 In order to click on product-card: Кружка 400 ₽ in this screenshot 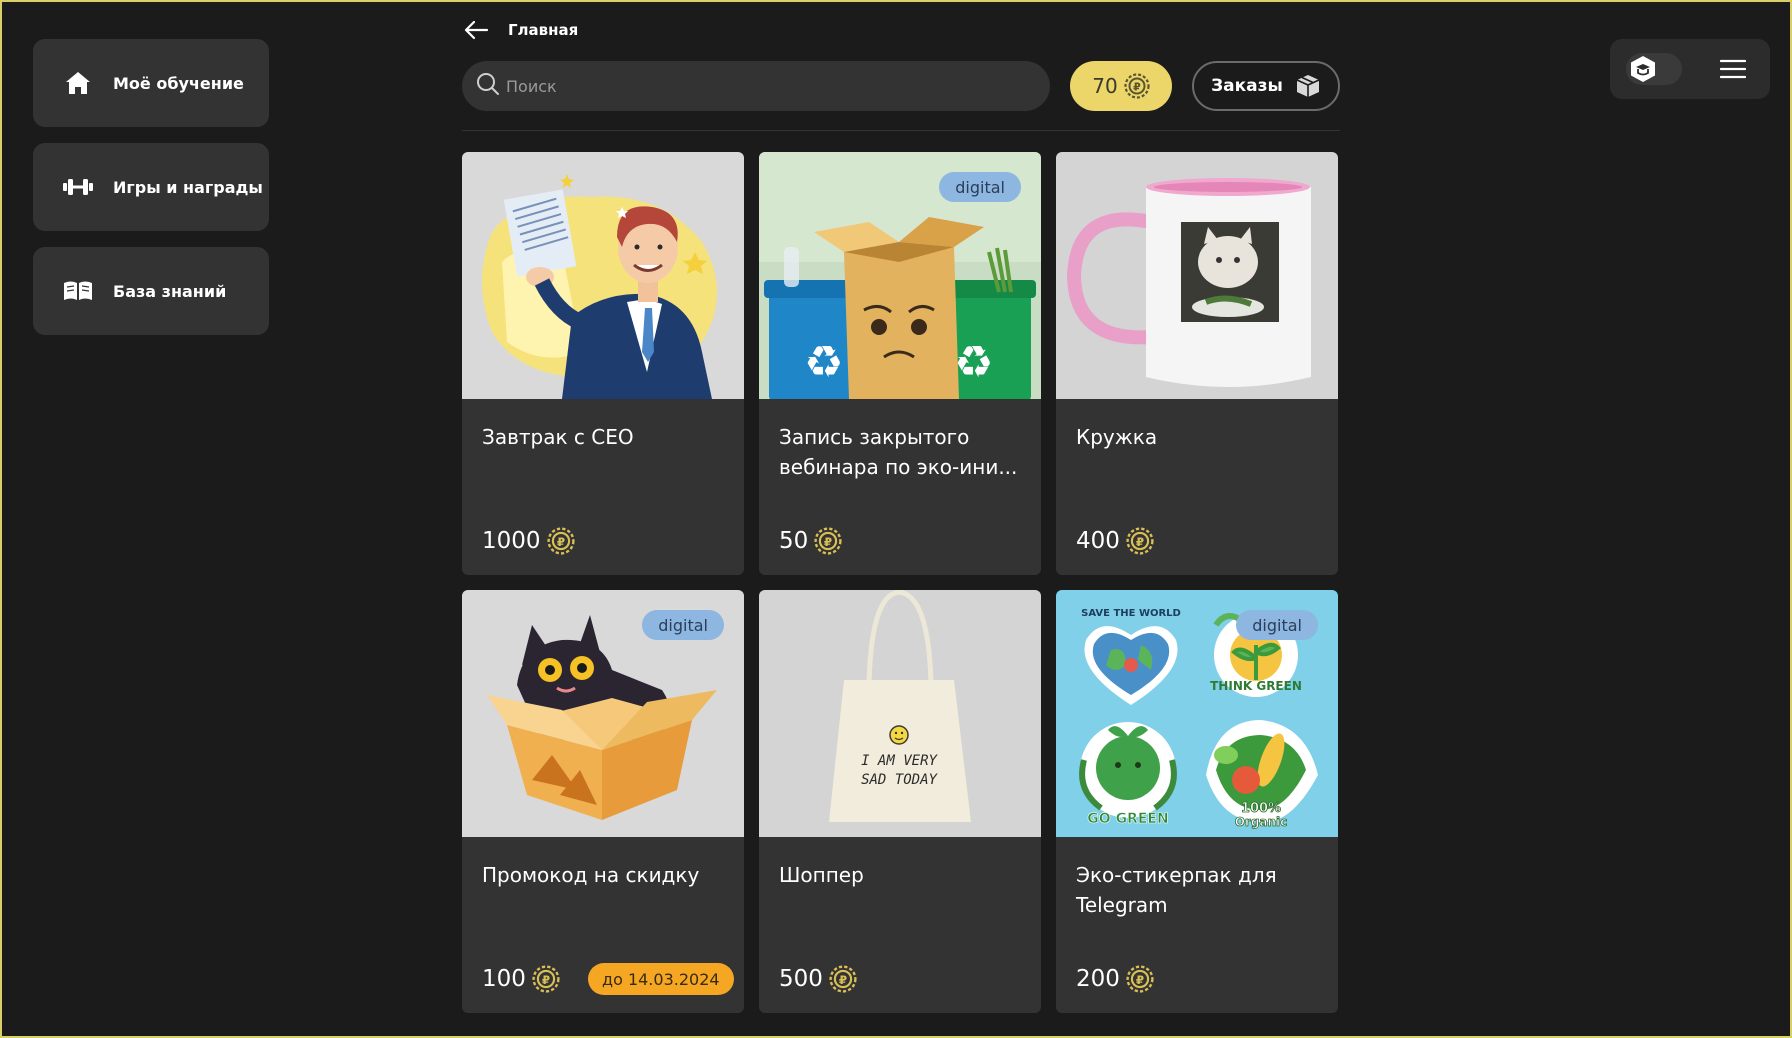, I will do `click(1197, 363)`.